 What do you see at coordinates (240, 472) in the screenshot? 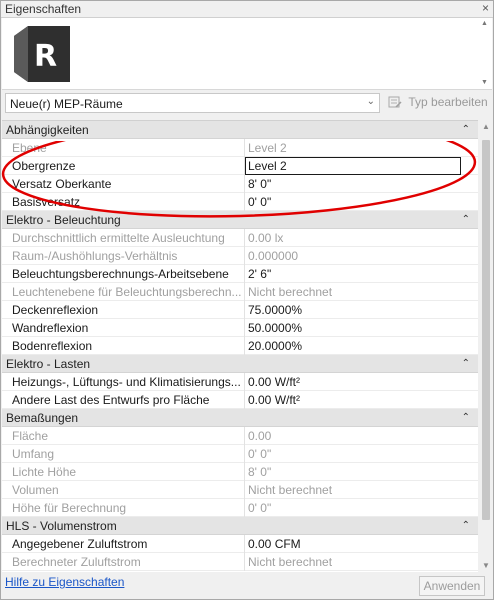
I see `property-row: Lichte Höhe 8' 0"` at bounding box center [240, 472].